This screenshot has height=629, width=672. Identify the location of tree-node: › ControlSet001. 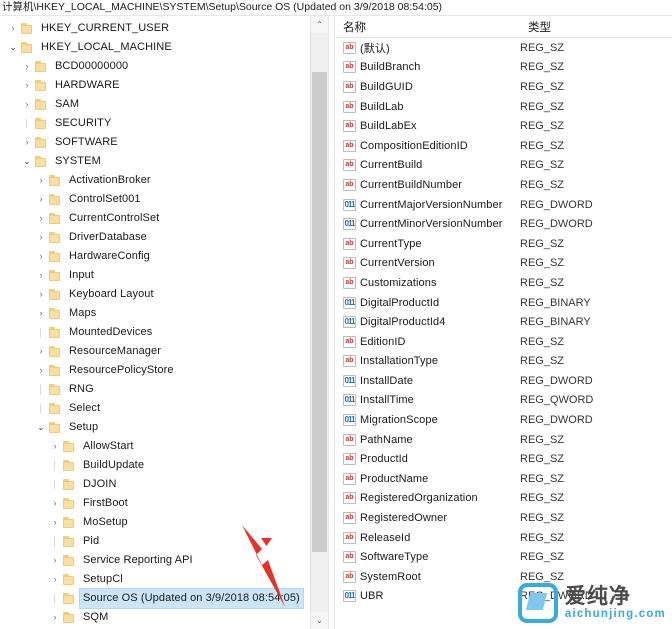
(155, 199).